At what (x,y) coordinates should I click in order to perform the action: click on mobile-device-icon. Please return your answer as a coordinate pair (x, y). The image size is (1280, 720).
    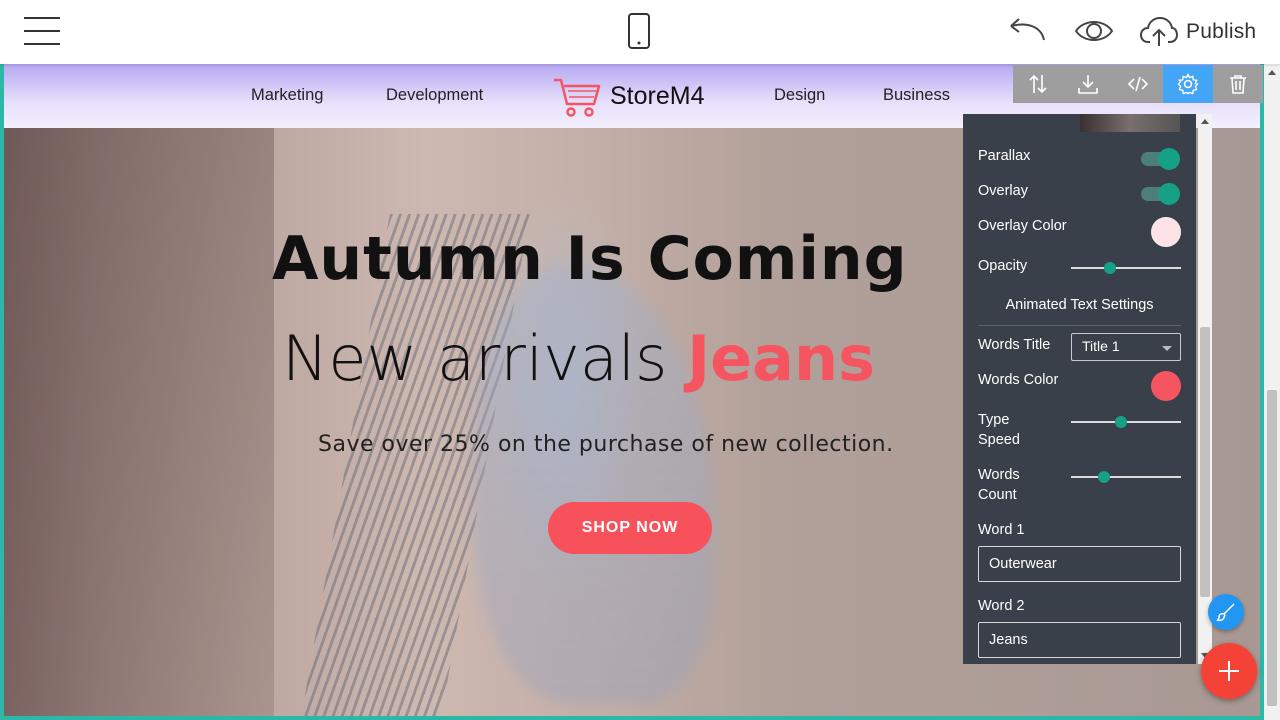
    Looking at the image, I should click on (639, 31).